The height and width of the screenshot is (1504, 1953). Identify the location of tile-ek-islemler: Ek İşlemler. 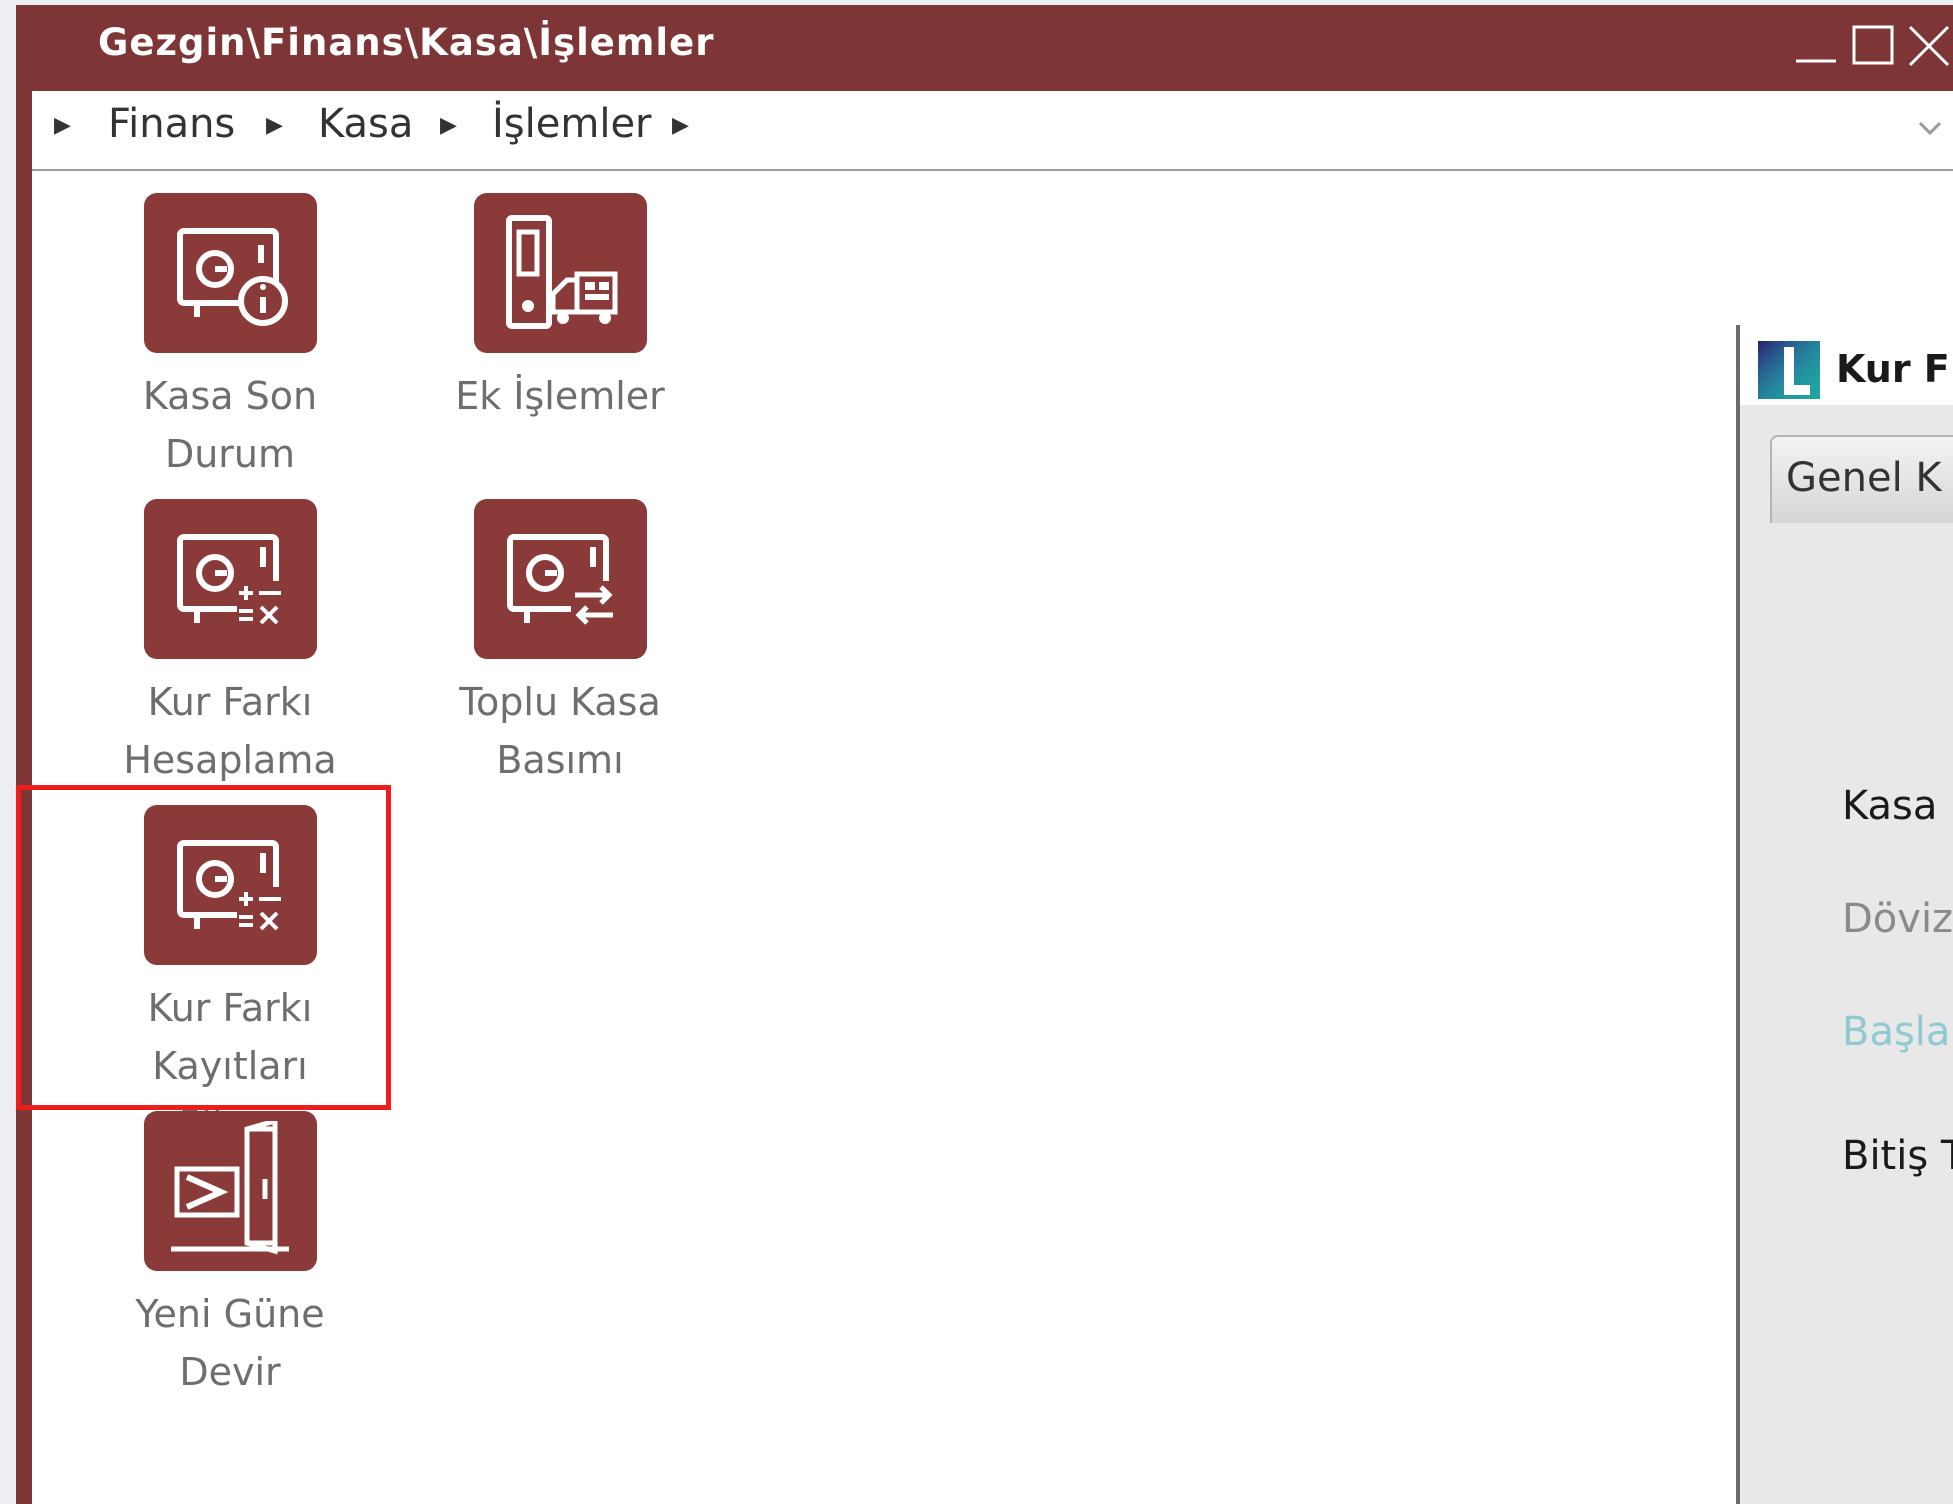
(560, 309).